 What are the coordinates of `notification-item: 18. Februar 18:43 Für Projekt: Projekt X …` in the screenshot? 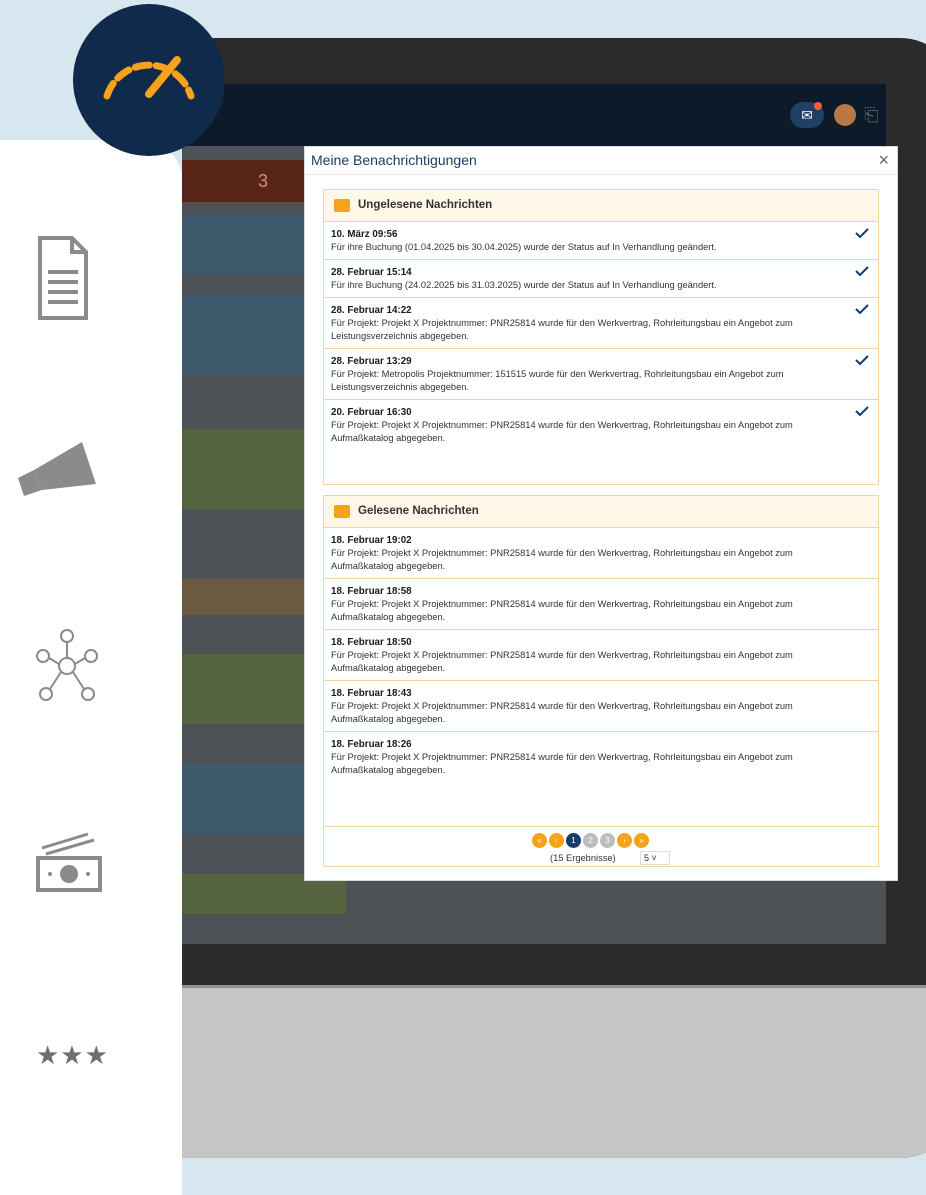 It's located at (601, 706).